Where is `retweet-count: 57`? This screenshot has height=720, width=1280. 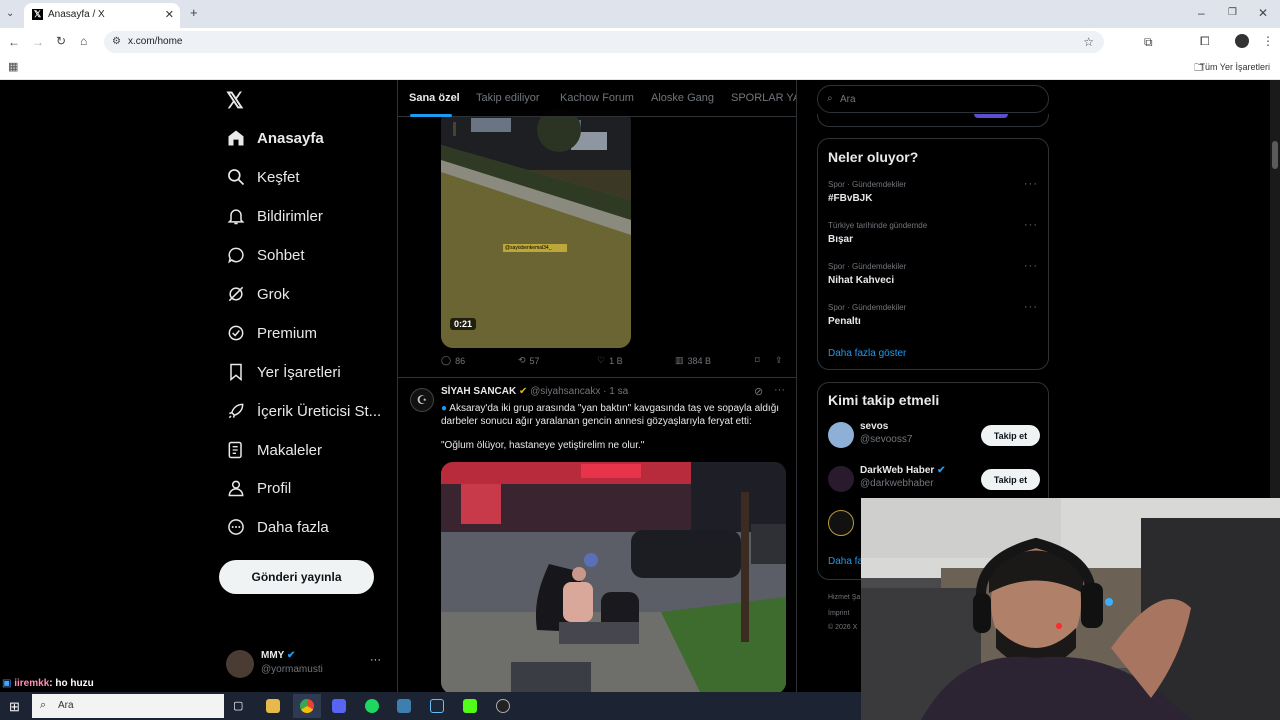
retweet-count: 57 is located at coordinates (534, 360).